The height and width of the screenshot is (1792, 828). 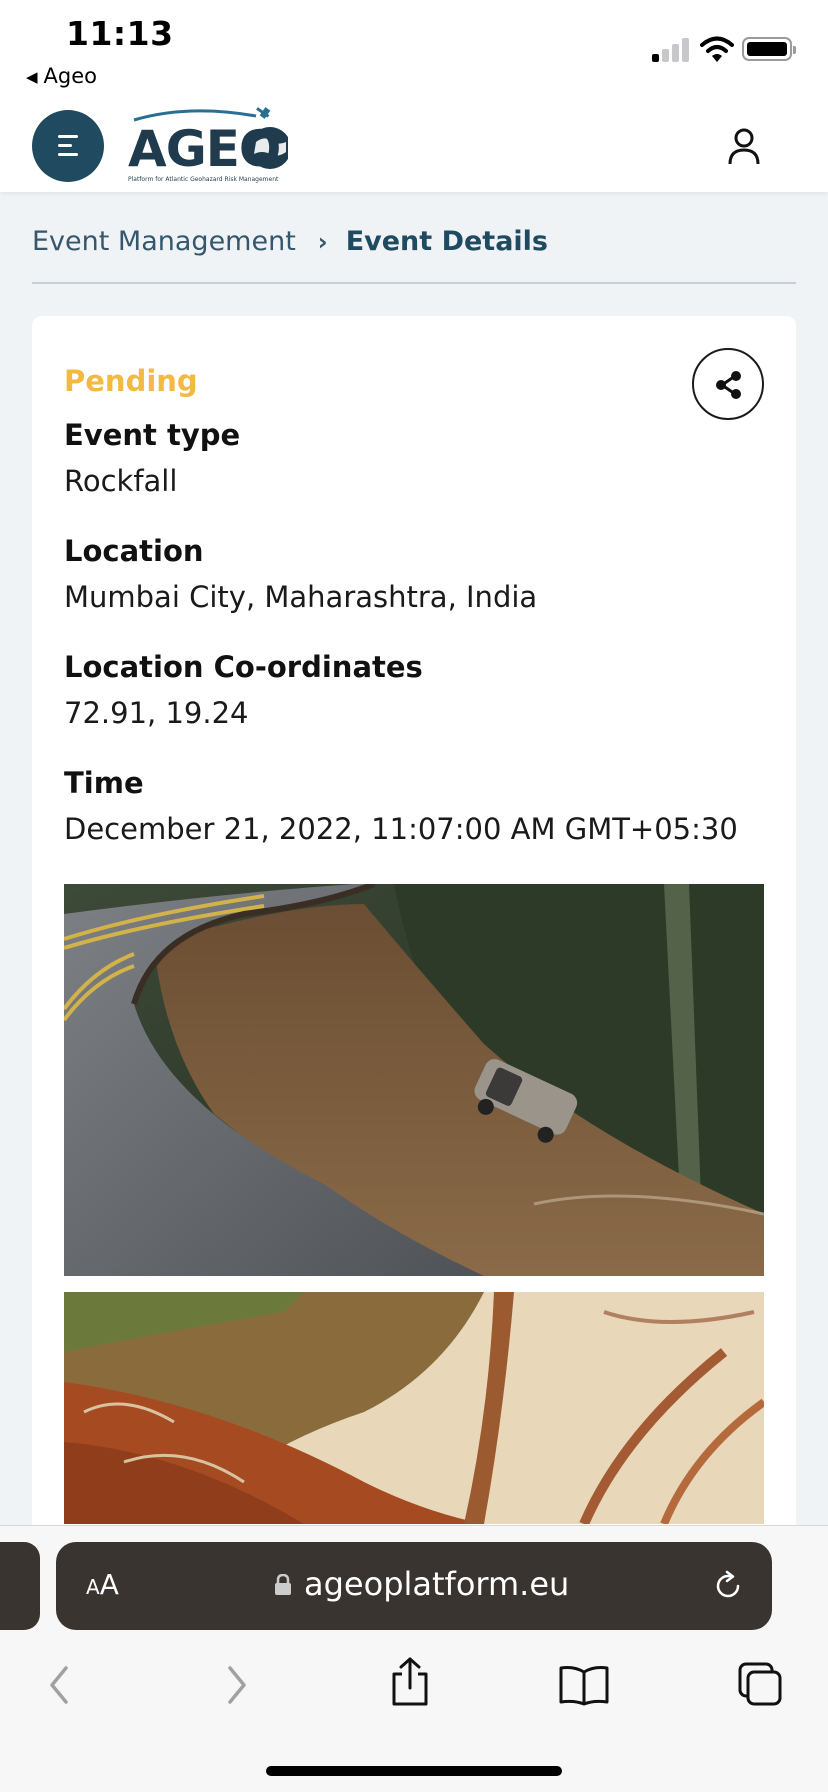 I want to click on location-value: Mumbai City, Maharashtra, India, so click(x=301, y=597).